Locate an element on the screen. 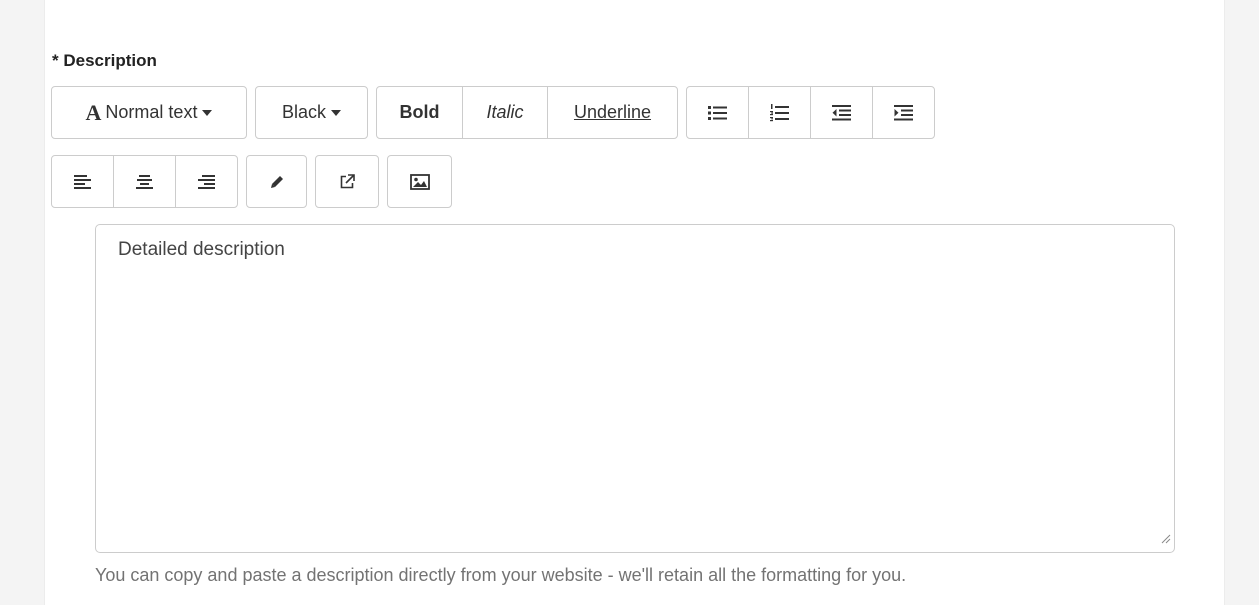 The width and height of the screenshot is (1259, 605). image-icon is located at coordinates (419, 181).